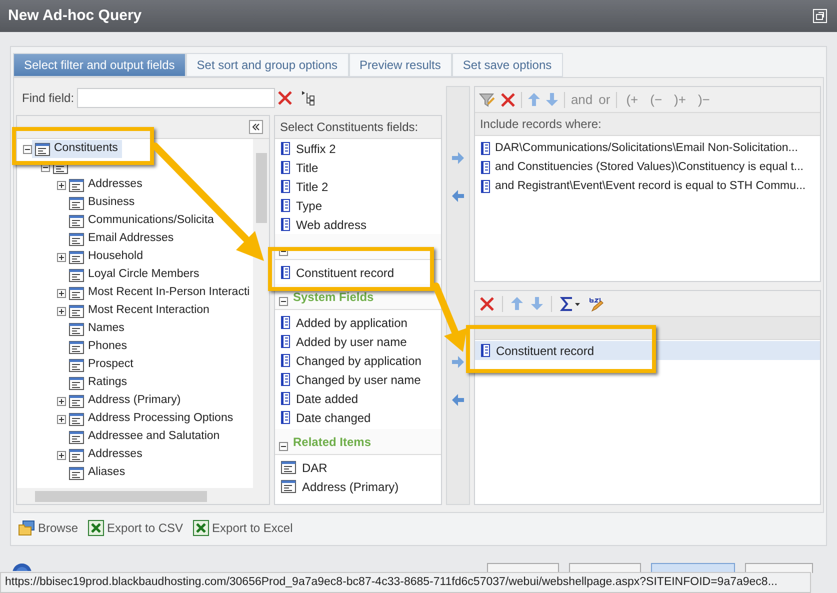 The image size is (837, 593). Describe the element at coordinates (267, 65) in the screenshot. I see `tab: Set sort and group options` at that location.